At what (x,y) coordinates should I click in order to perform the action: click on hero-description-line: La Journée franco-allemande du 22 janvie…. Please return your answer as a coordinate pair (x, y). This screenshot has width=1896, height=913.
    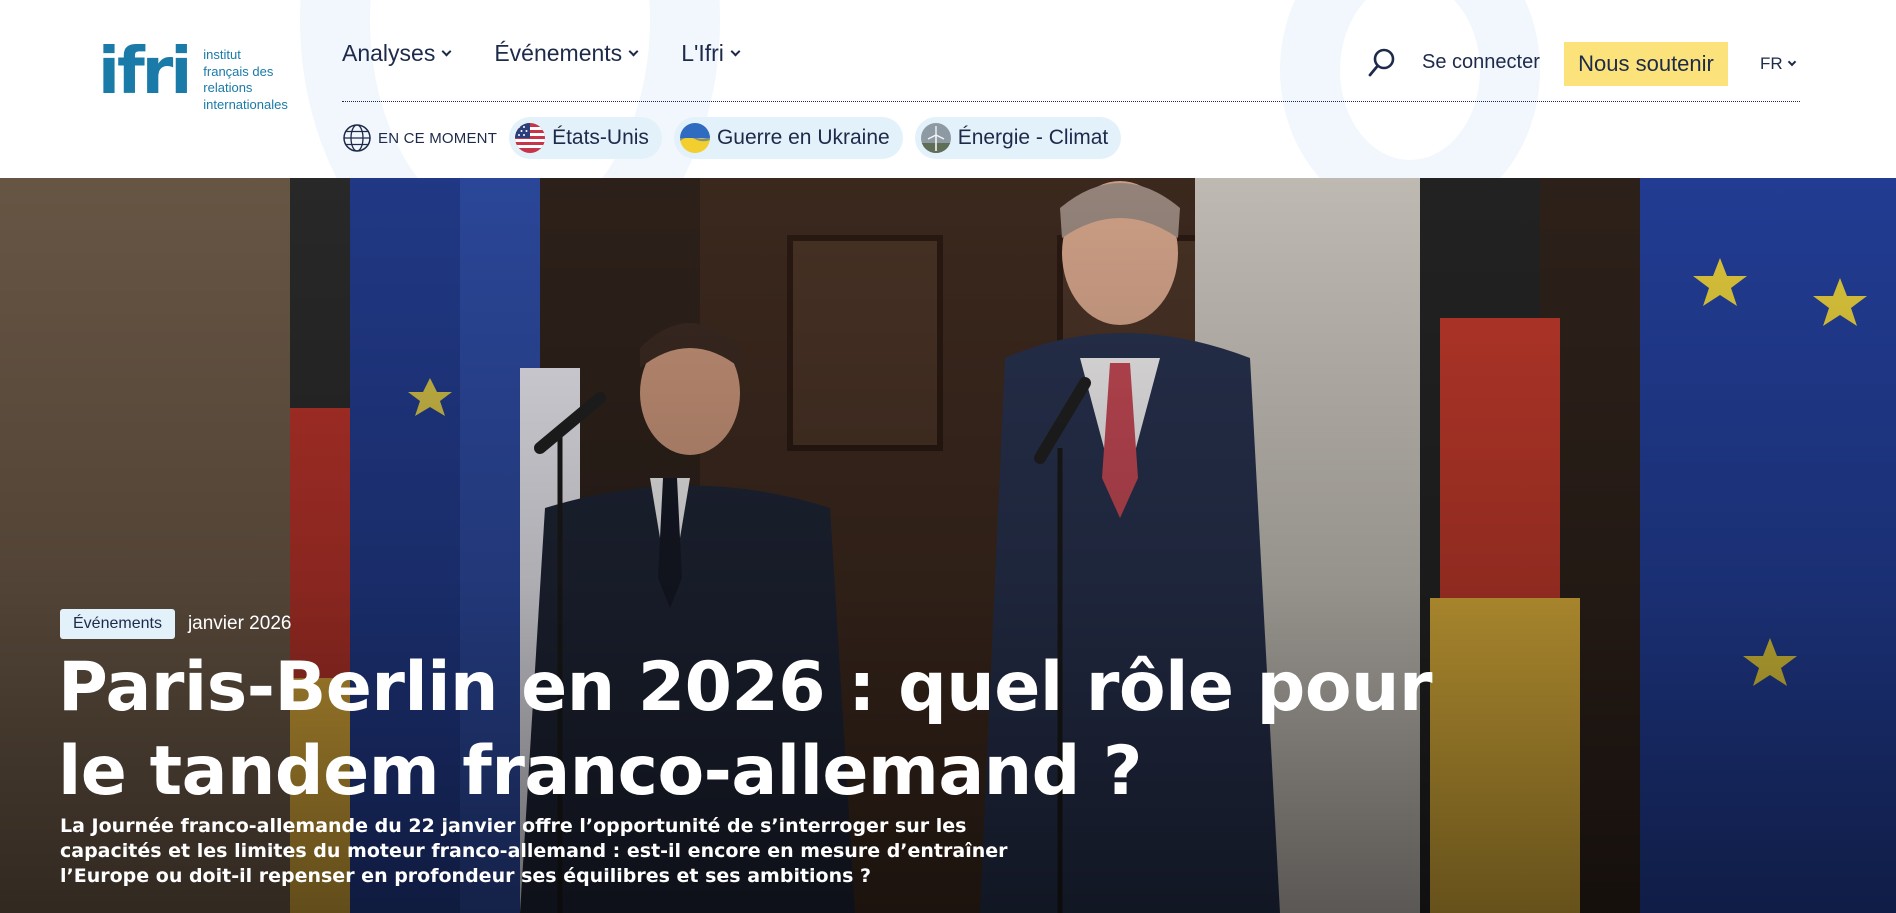
    Looking at the image, I should click on (513, 826).